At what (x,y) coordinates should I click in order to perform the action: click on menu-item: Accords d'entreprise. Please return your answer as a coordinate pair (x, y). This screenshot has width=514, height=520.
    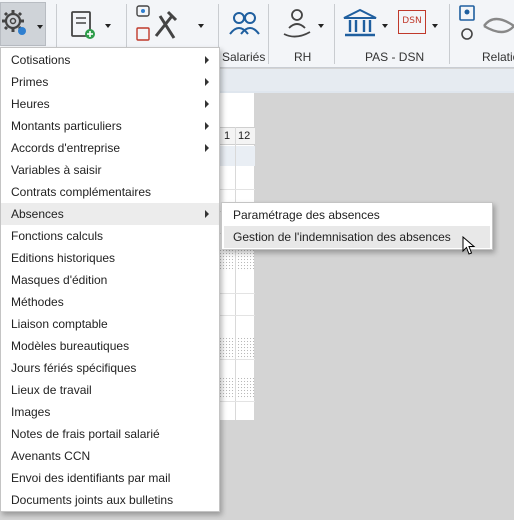
    Looking at the image, I should click on (110, 148).